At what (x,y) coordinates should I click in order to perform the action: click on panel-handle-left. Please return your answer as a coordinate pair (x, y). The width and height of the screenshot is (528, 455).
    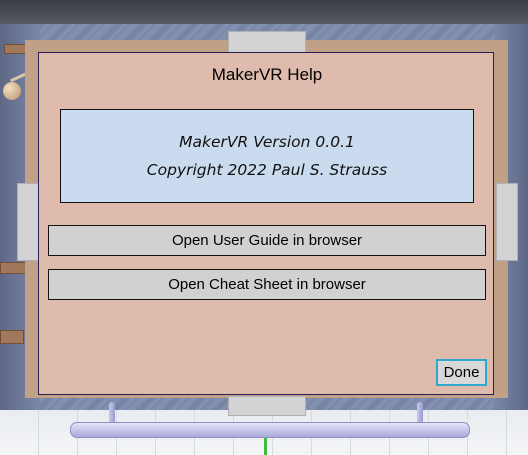
    Looking at the image, I should click on (28, 222).